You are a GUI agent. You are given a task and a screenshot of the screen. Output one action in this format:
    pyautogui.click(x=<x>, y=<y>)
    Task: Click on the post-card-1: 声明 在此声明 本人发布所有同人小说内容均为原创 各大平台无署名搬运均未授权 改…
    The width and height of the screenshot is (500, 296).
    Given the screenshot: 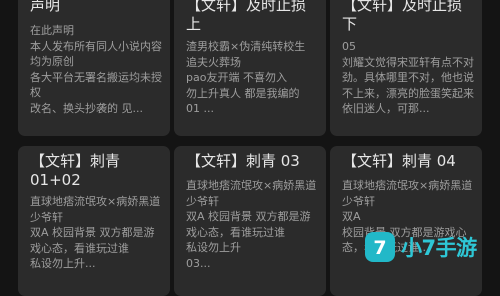 What is the action you would take?
    pyautogui.click(x=94, y=68)
    